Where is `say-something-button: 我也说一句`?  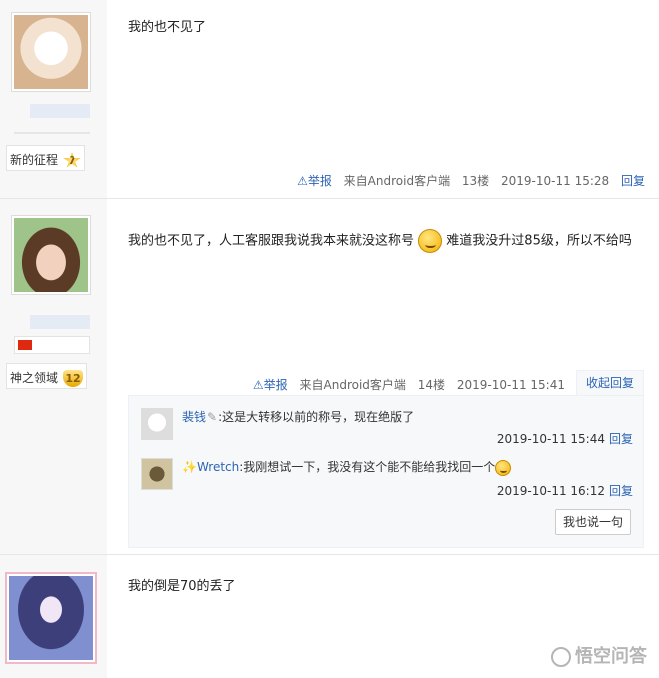
say-something-button: 我也说一句 is located at coordinates (593, 522).